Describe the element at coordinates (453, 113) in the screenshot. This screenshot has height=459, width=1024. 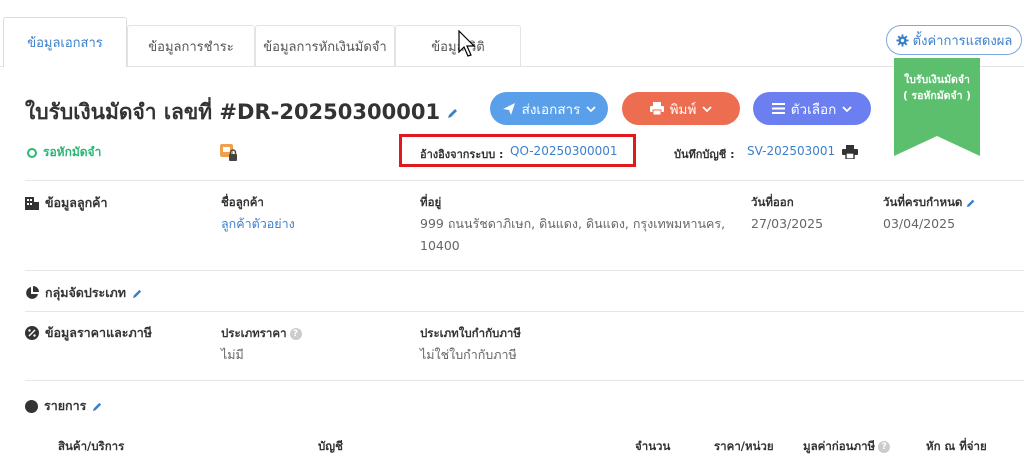
I see `edit-title-icon` at that location.